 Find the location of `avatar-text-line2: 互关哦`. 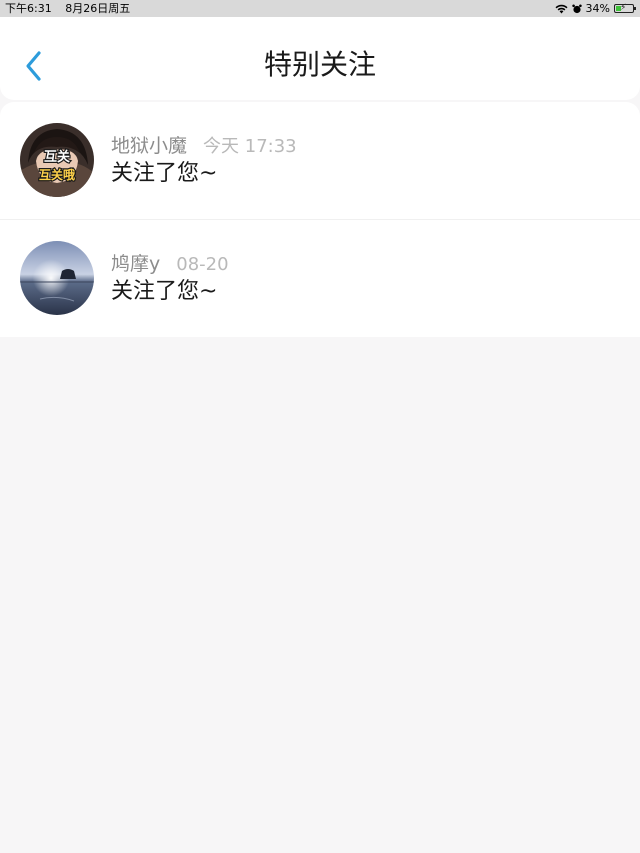

avatar-text-line2: 互关哦 is located at coordinates (57, 174).